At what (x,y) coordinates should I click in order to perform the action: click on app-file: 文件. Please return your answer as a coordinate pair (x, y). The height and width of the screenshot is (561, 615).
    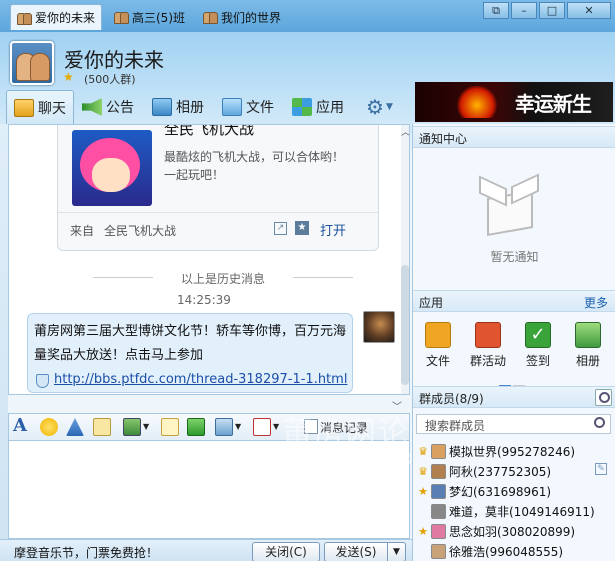
    Looking at the image, I should click on (438, 345).